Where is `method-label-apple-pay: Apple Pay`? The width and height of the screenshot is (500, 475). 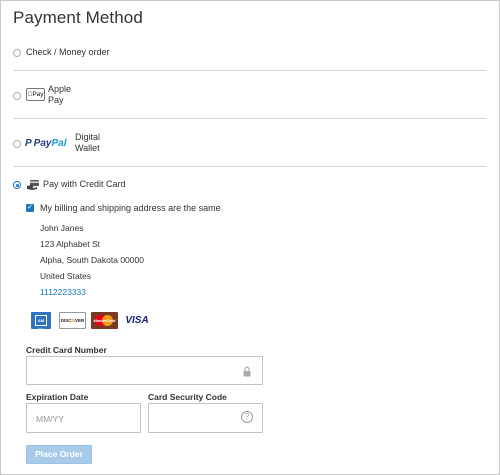 method-label-apple-pay: Apple Pay is located at coordinates (59, 95).